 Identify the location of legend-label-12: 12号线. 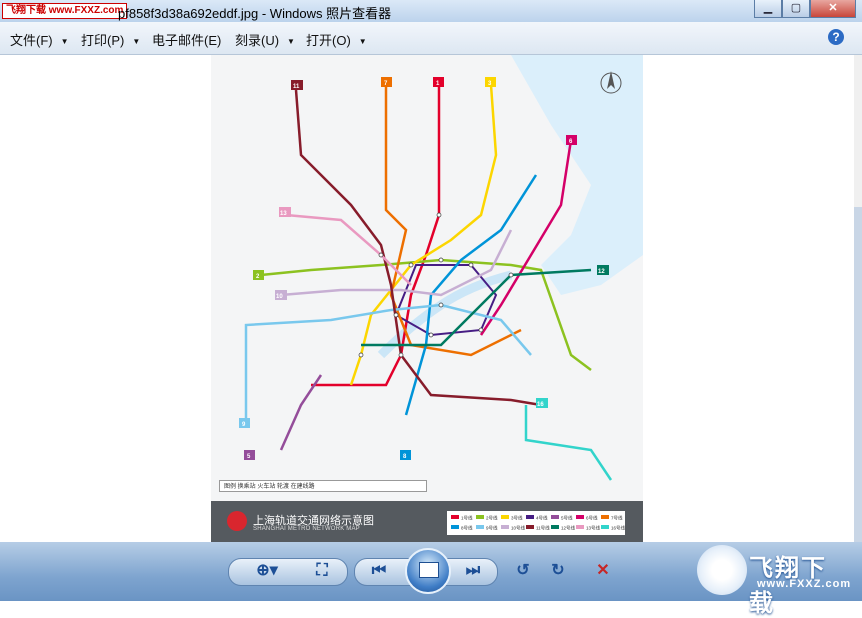
(568, 528).